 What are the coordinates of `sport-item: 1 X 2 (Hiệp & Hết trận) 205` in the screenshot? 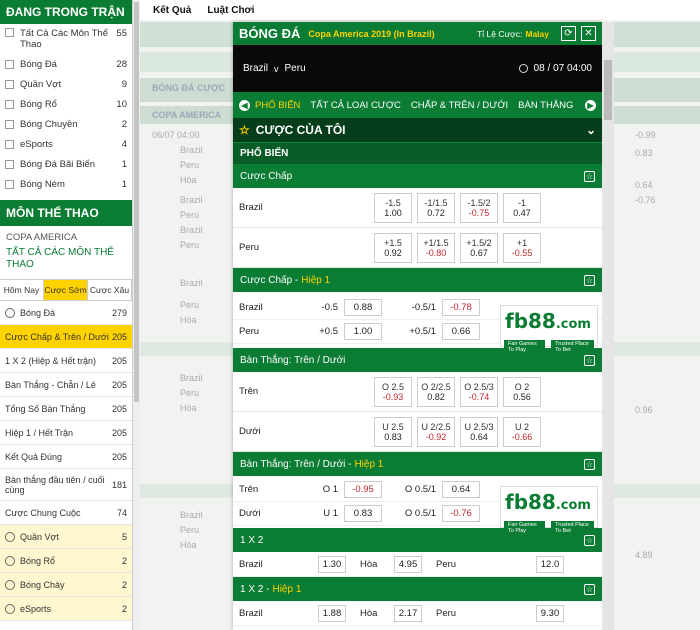 It's located at (66, 361).